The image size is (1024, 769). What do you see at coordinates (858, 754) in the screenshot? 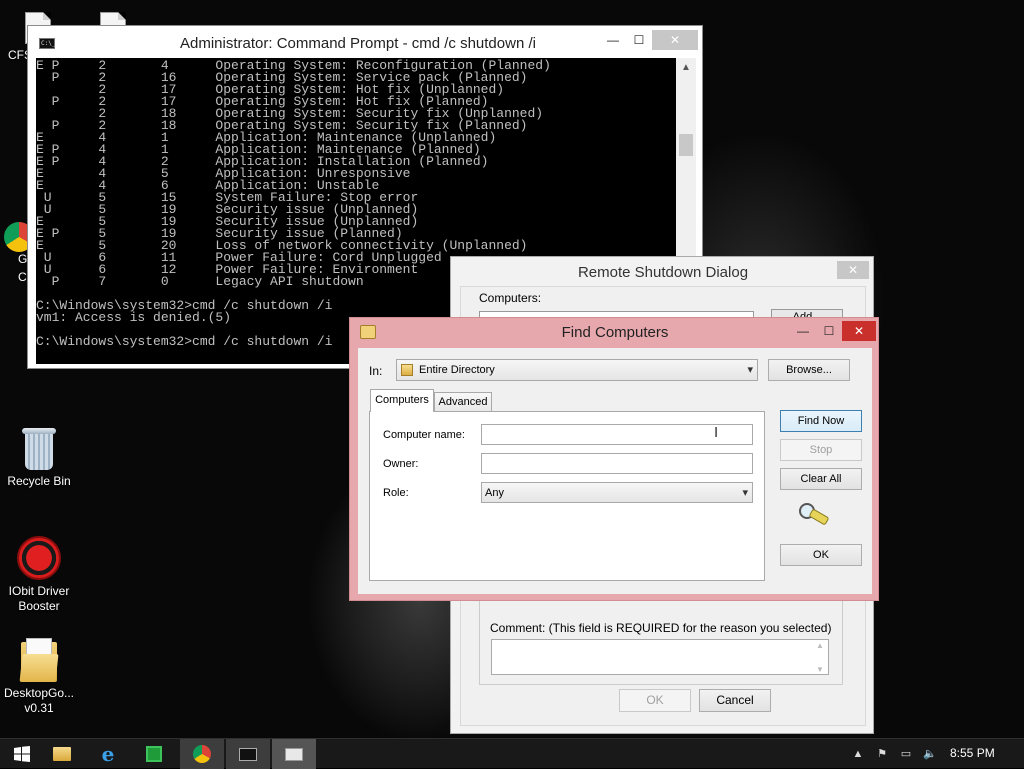
I see `tray-chevron-up-icon: ▲` at bounding box center [858, 754].